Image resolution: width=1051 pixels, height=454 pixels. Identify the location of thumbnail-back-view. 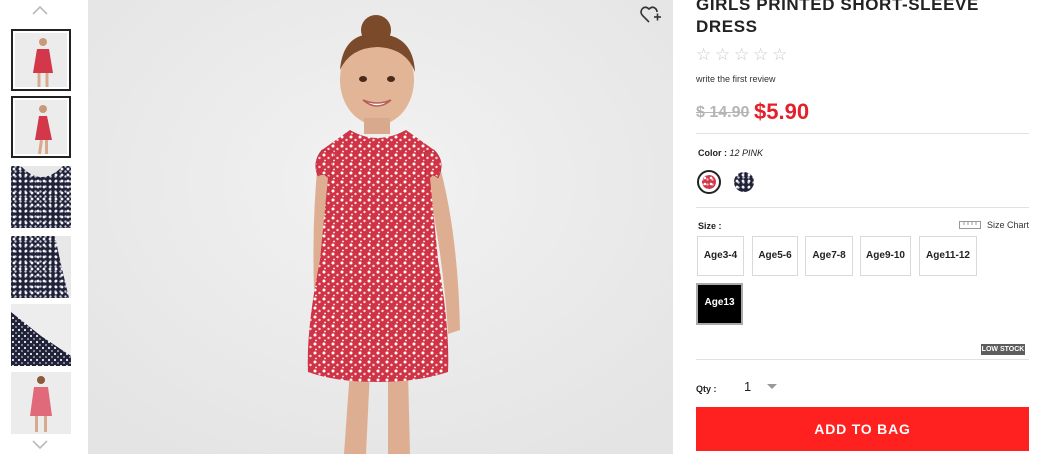
(41, 403).